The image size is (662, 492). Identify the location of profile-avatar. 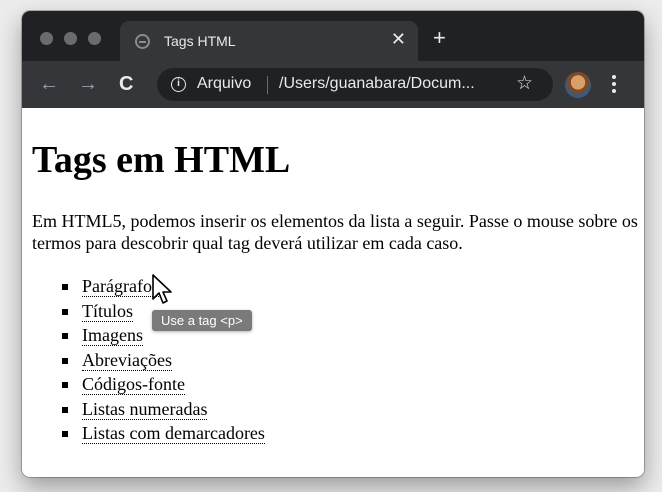
(578, 85).